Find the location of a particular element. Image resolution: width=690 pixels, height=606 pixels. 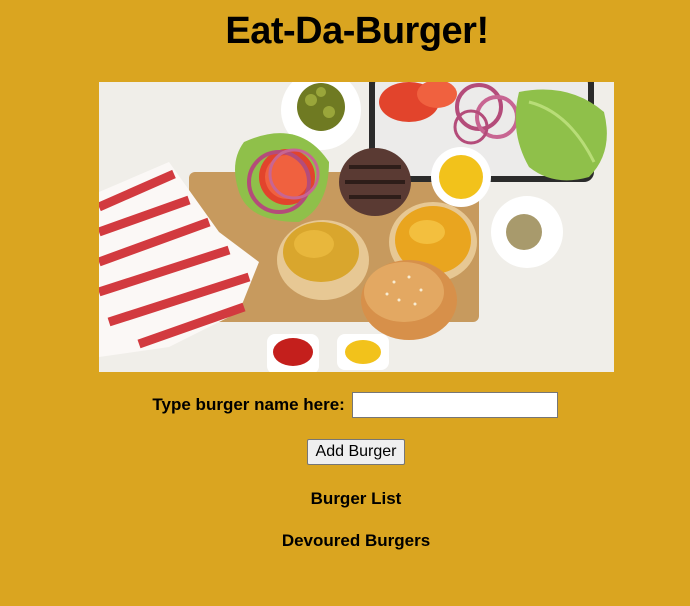

add-burger-form: Type burger name here: is located at coordinates (345, 405).